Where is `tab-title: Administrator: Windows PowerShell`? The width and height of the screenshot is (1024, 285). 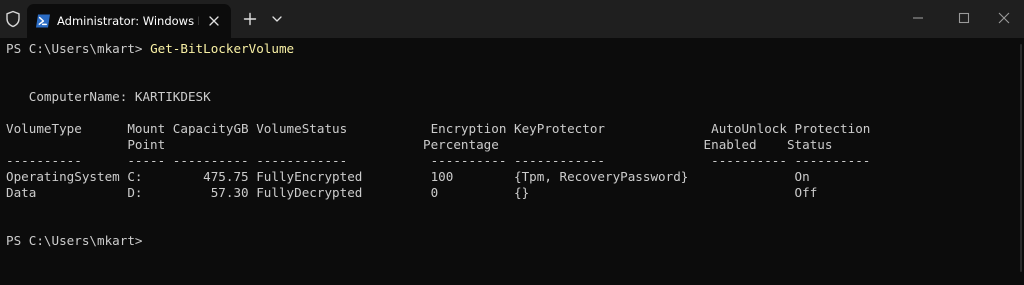 tab-title: Administrator: Windows PowerShell is located at coordinates (128, 21).